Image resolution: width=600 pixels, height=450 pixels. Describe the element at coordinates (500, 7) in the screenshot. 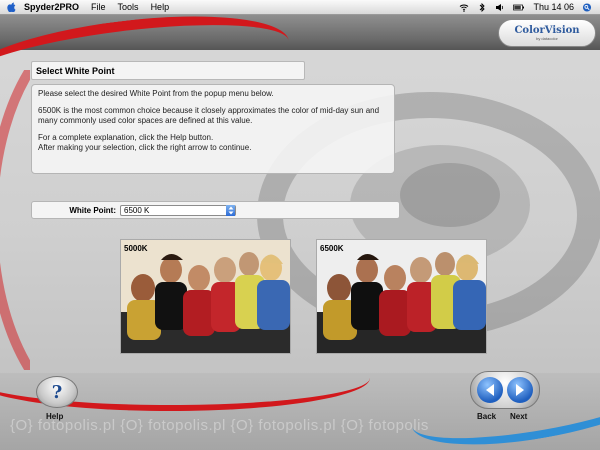

I see `volume-icon` at that location.